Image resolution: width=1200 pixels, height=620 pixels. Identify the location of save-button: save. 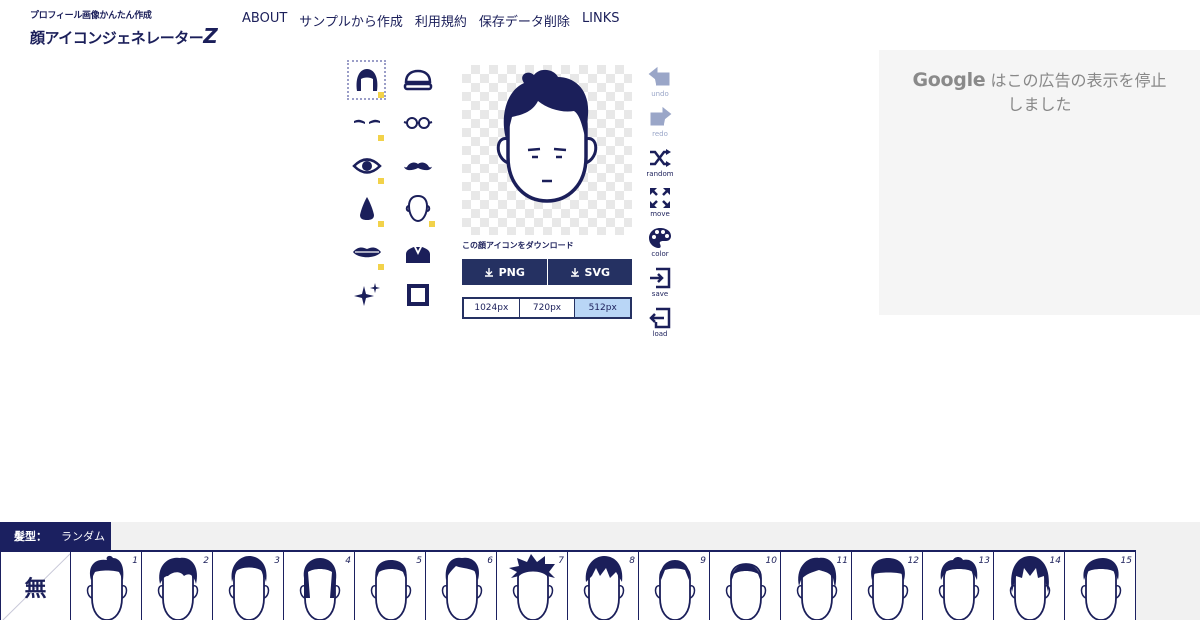
(660, 284).